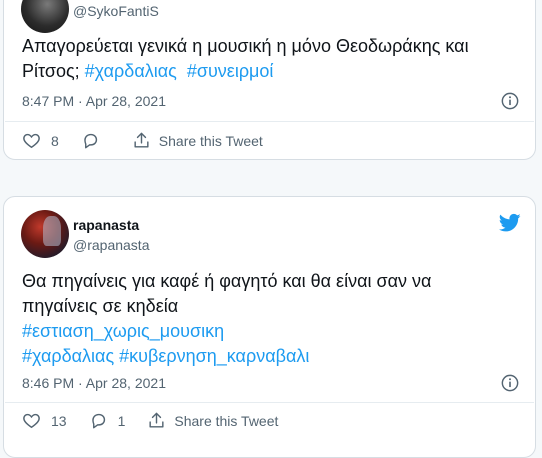  What do you see at coordinates (107, 420) in the screenshot?
I see `reply-button: 1` at bounding box center [107, 420].